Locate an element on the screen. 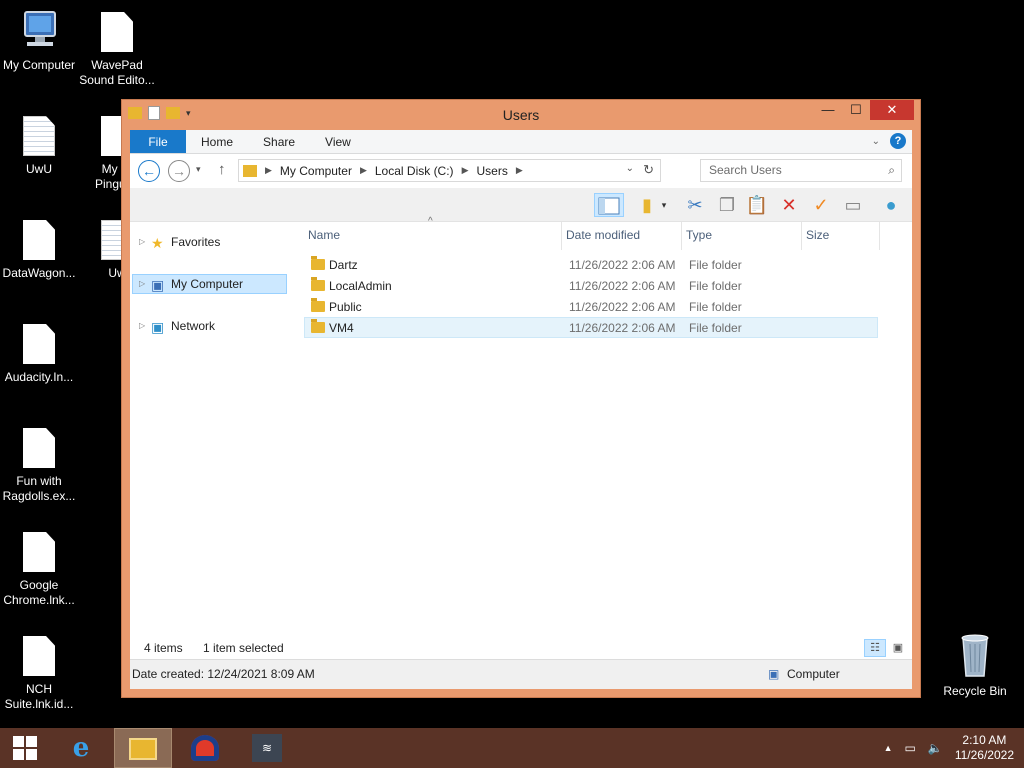 The image size is (1024, 768). clock-time: 2:10 AM is located at coordinates (984, 740).